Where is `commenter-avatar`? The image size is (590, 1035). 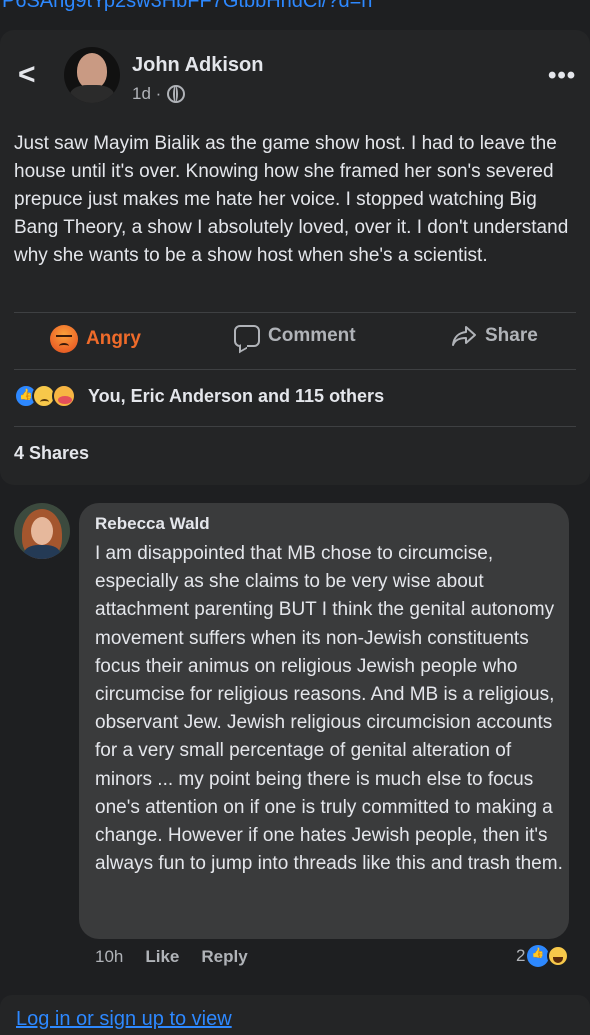 commenter-avatar is located at coordinates (42, 531).